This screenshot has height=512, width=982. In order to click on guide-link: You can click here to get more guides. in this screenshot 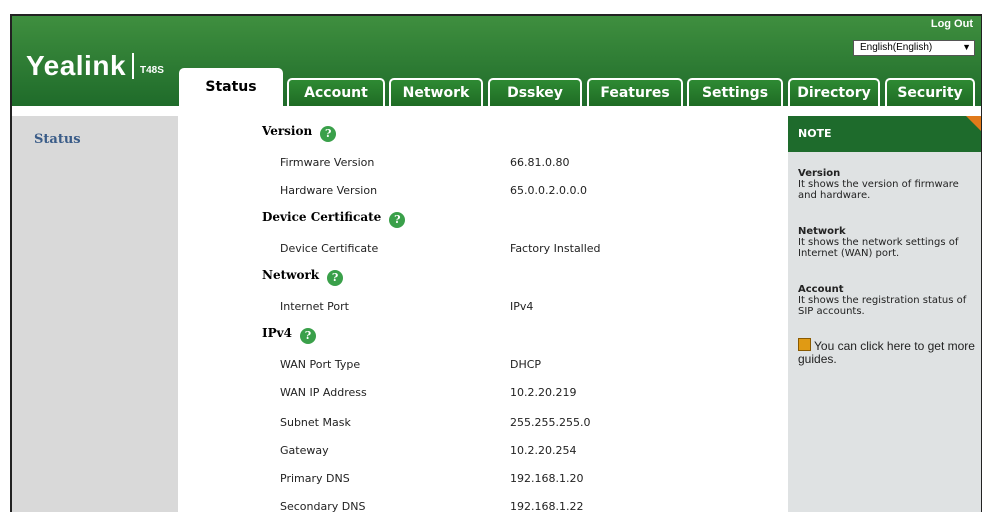, I will do `click(888, 352)`.